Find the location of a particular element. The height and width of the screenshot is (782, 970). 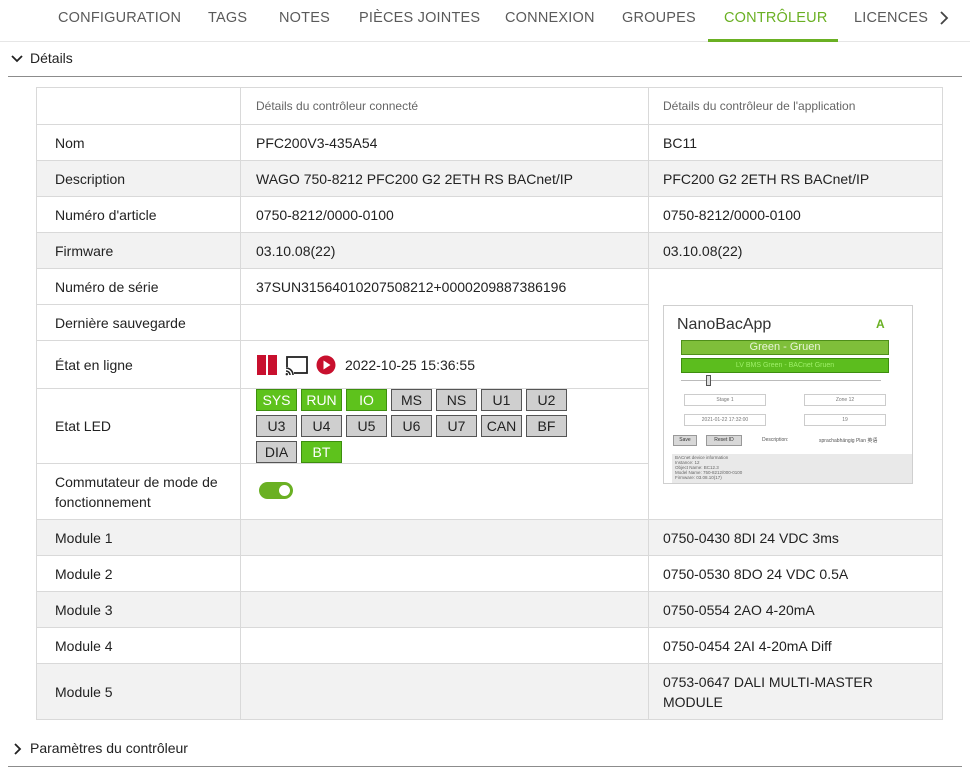

application-value: 0753-0647 DALI MULTI-MASTER MODULE is located at coordinates (795, 691).